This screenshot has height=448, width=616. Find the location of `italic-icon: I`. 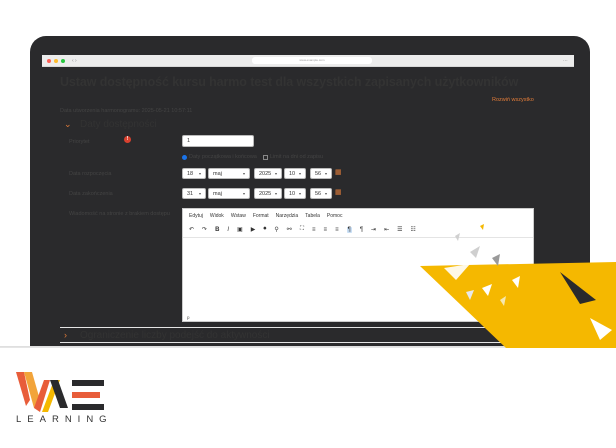

italic-icon: I is located at coordinates (228, 230).